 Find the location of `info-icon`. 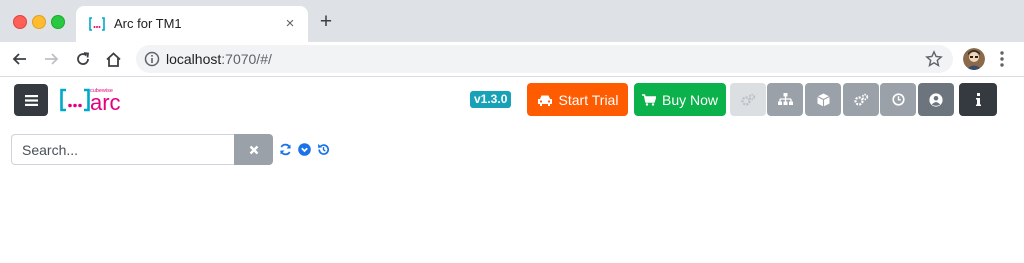

info-icon is located at coordinates (978, 99).